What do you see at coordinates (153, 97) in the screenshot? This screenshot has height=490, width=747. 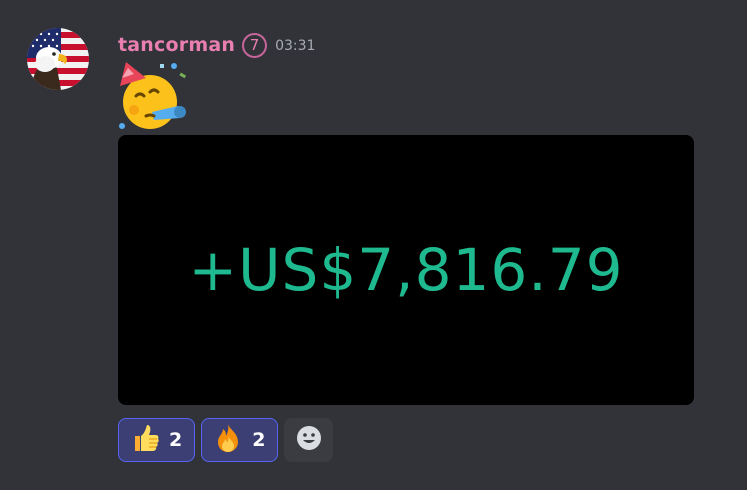 I see `partying-face-emoji` at bounding box center [153, 97].